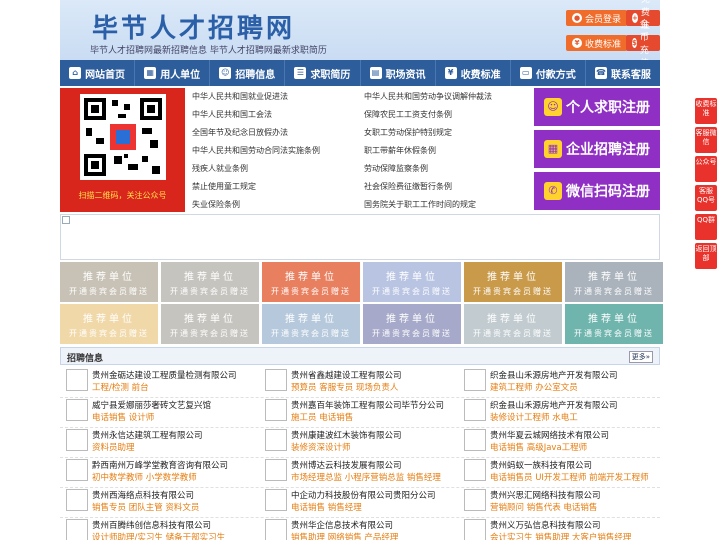 This screenshot has height=540, width=720. What do you see at coordinates (408, 114) in the screenshot?
I see `law-link: 保障农民工工资支付条例` at bounding box center [408, 114].